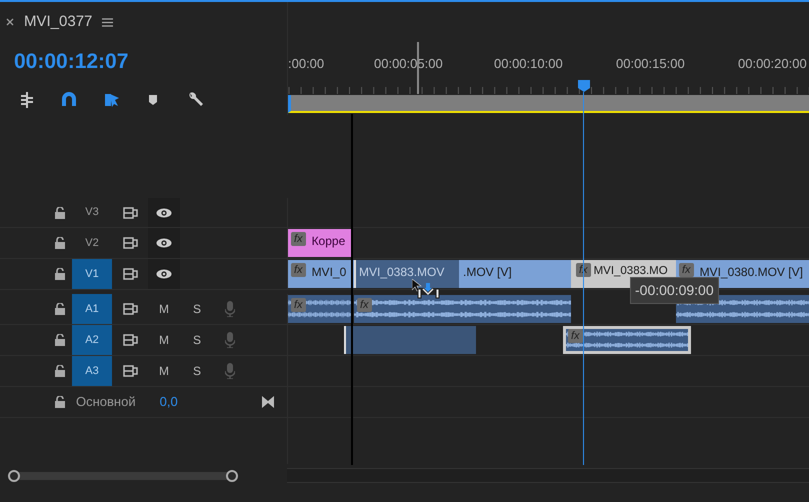  Describe the element at coordinates (418, 68) in the screenshot. I see `hover-time-line` at that location.